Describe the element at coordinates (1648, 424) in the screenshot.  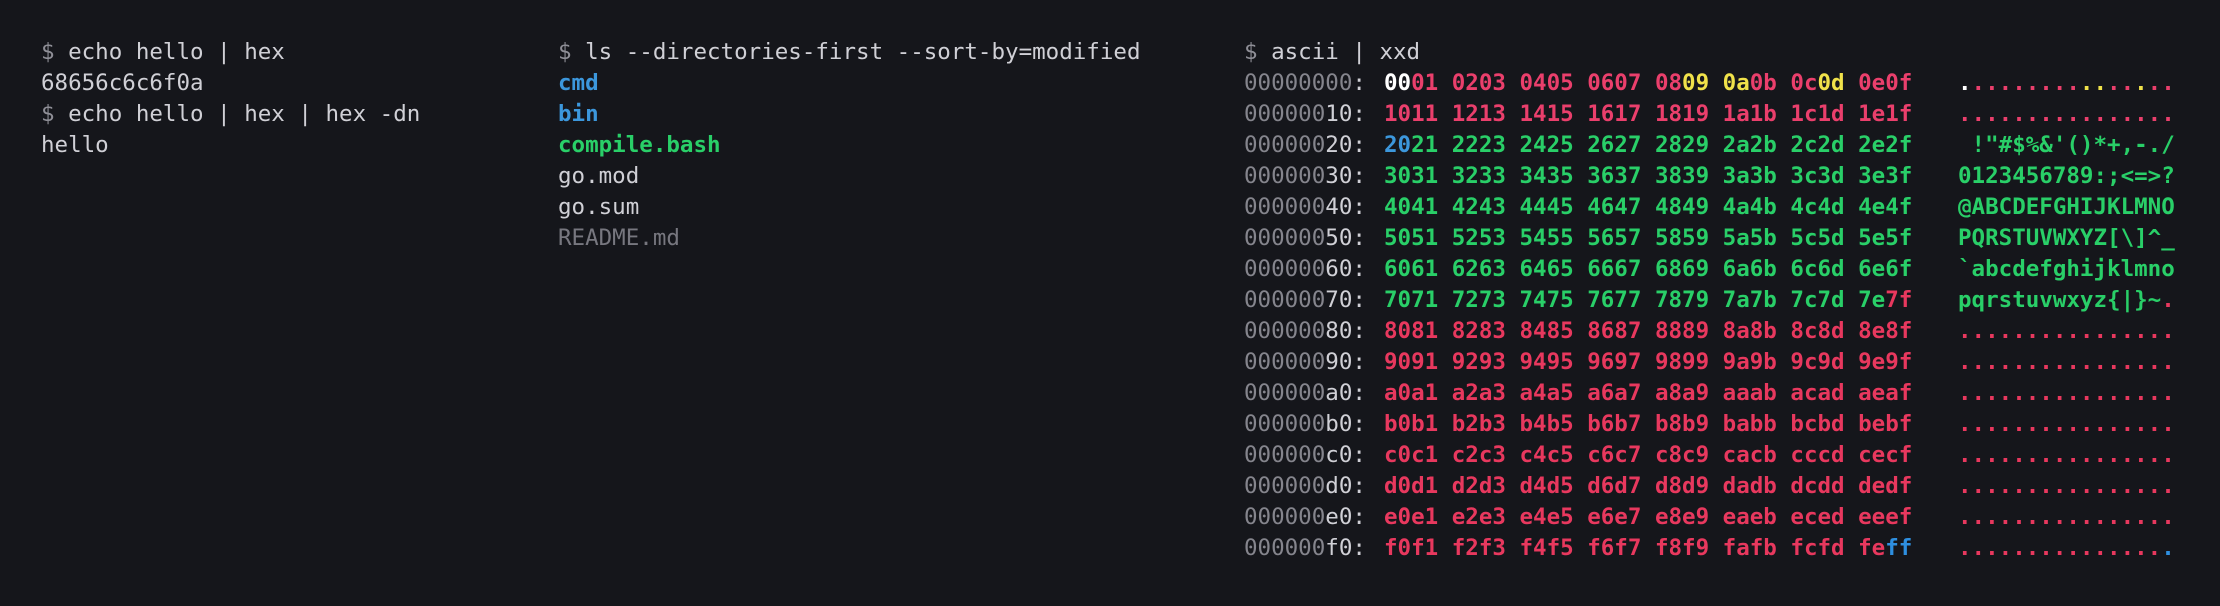
I see `hex-bytes: b0b1 b2b3 b4b5 b6b7 b8b9 babb bcbd bebf` at that location.